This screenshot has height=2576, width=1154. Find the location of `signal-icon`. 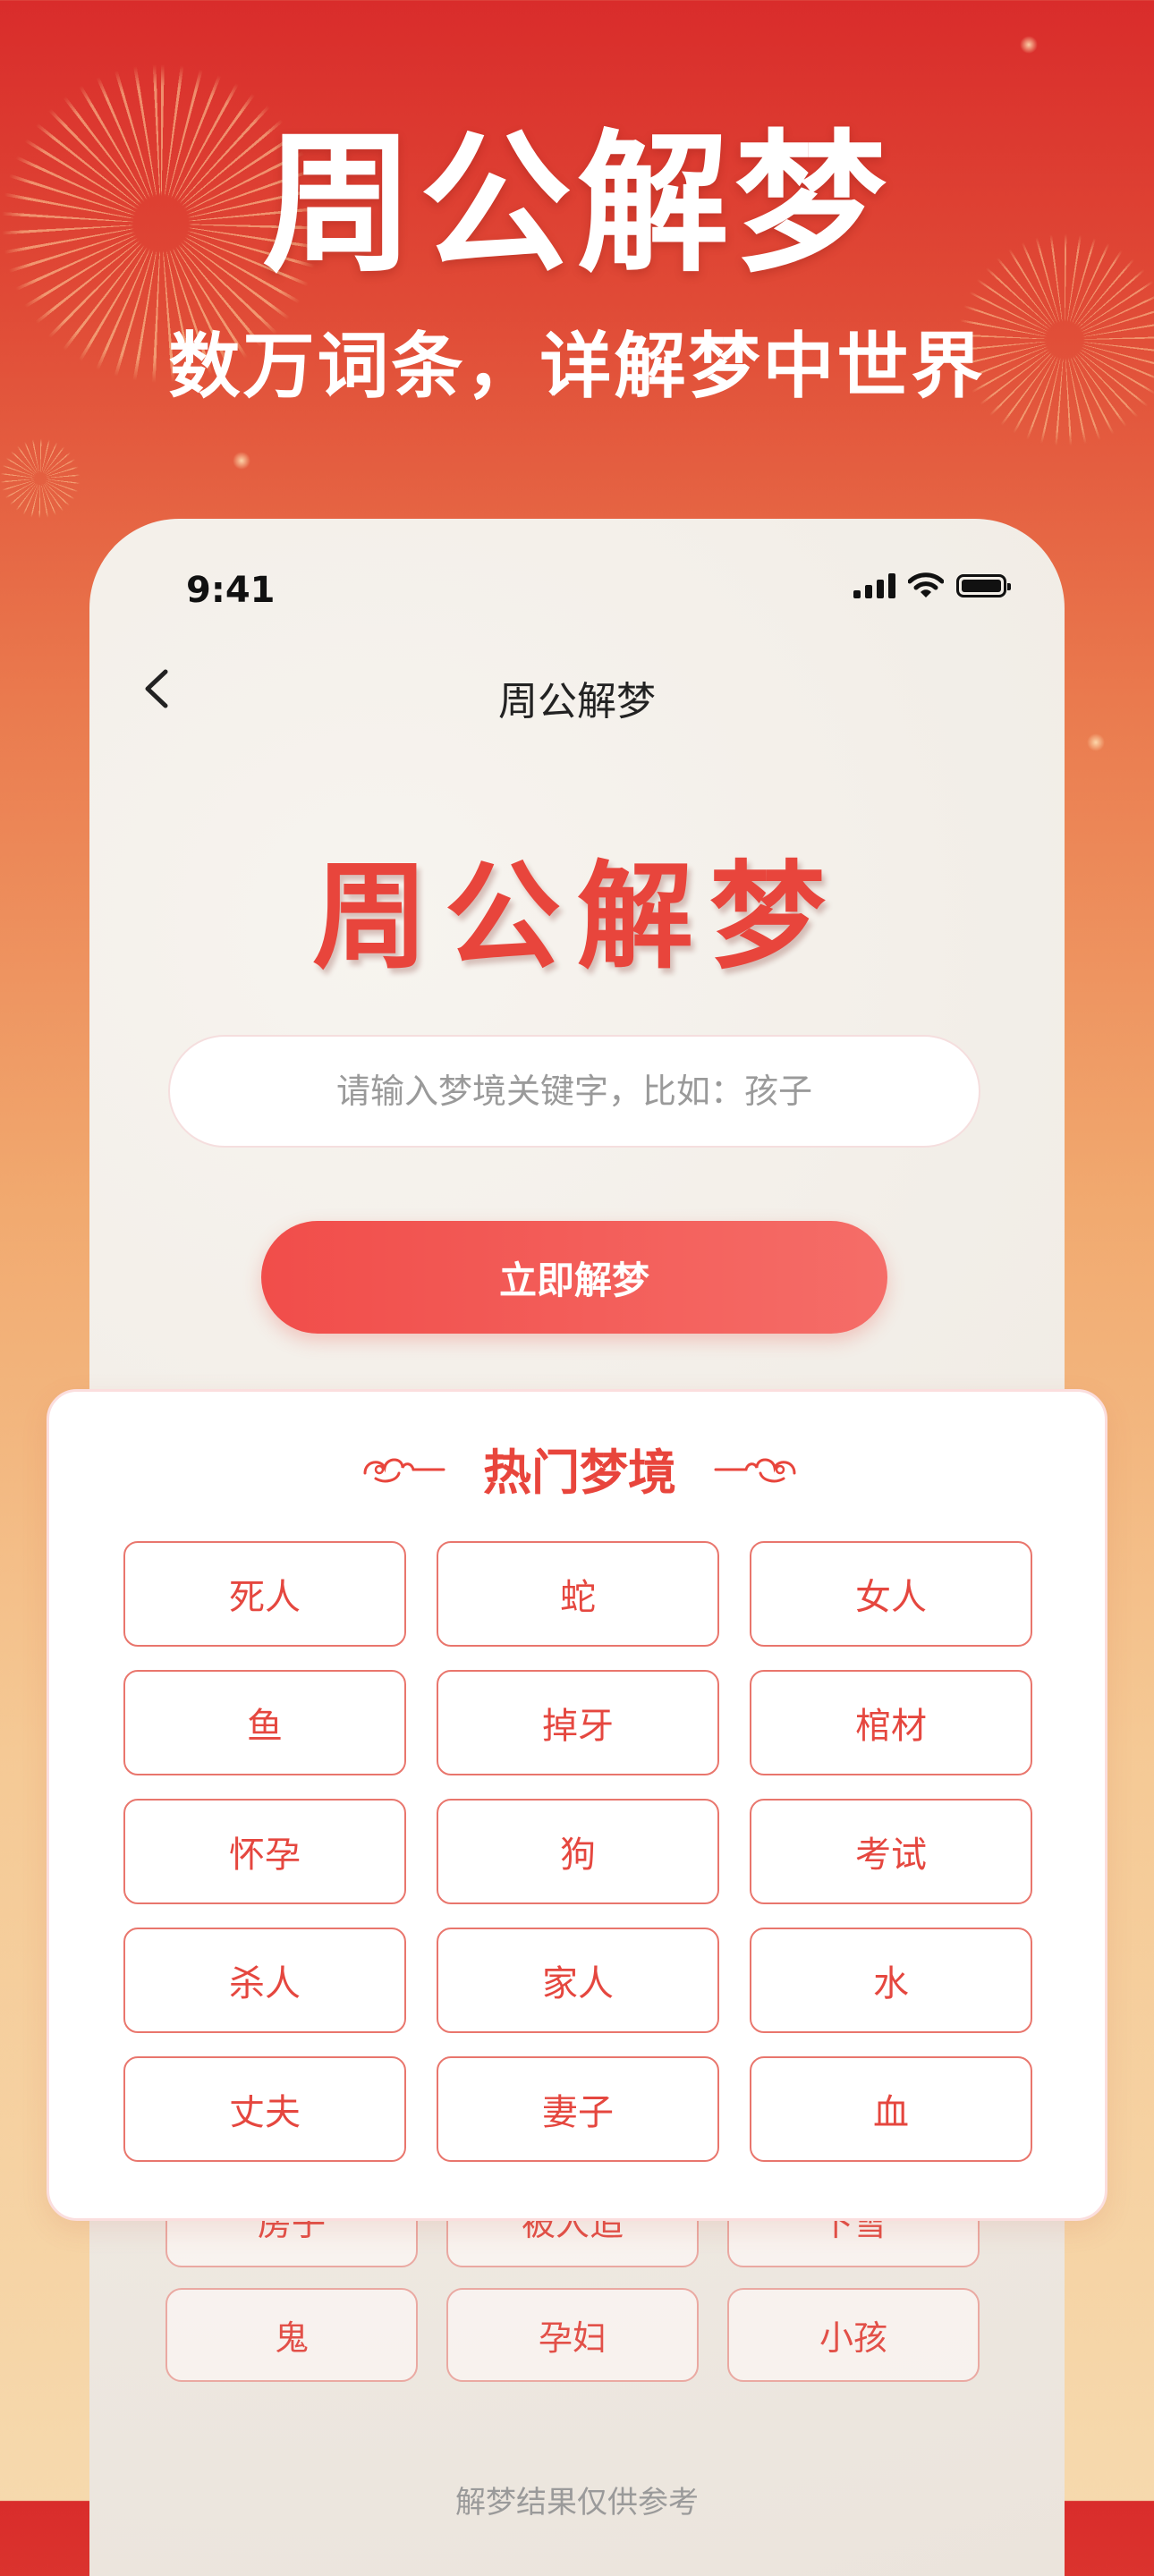

signal-icon is located at coordinates (874, 585).